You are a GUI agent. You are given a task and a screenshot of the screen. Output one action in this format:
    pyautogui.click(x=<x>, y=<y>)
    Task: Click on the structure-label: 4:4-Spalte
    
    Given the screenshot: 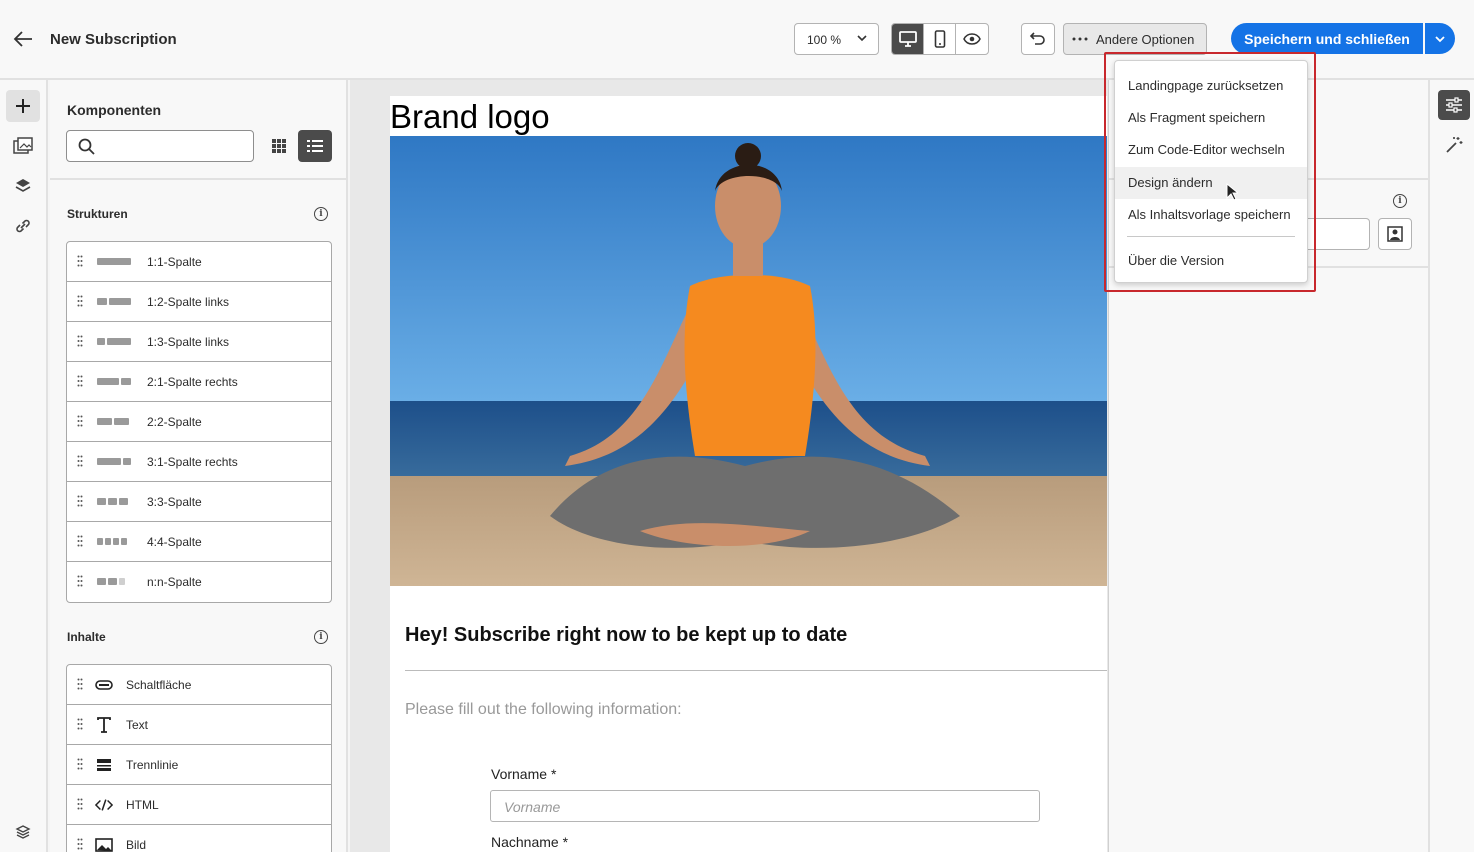 What is the action you would take?
    pyautogui.click(x=174, y=542)
    